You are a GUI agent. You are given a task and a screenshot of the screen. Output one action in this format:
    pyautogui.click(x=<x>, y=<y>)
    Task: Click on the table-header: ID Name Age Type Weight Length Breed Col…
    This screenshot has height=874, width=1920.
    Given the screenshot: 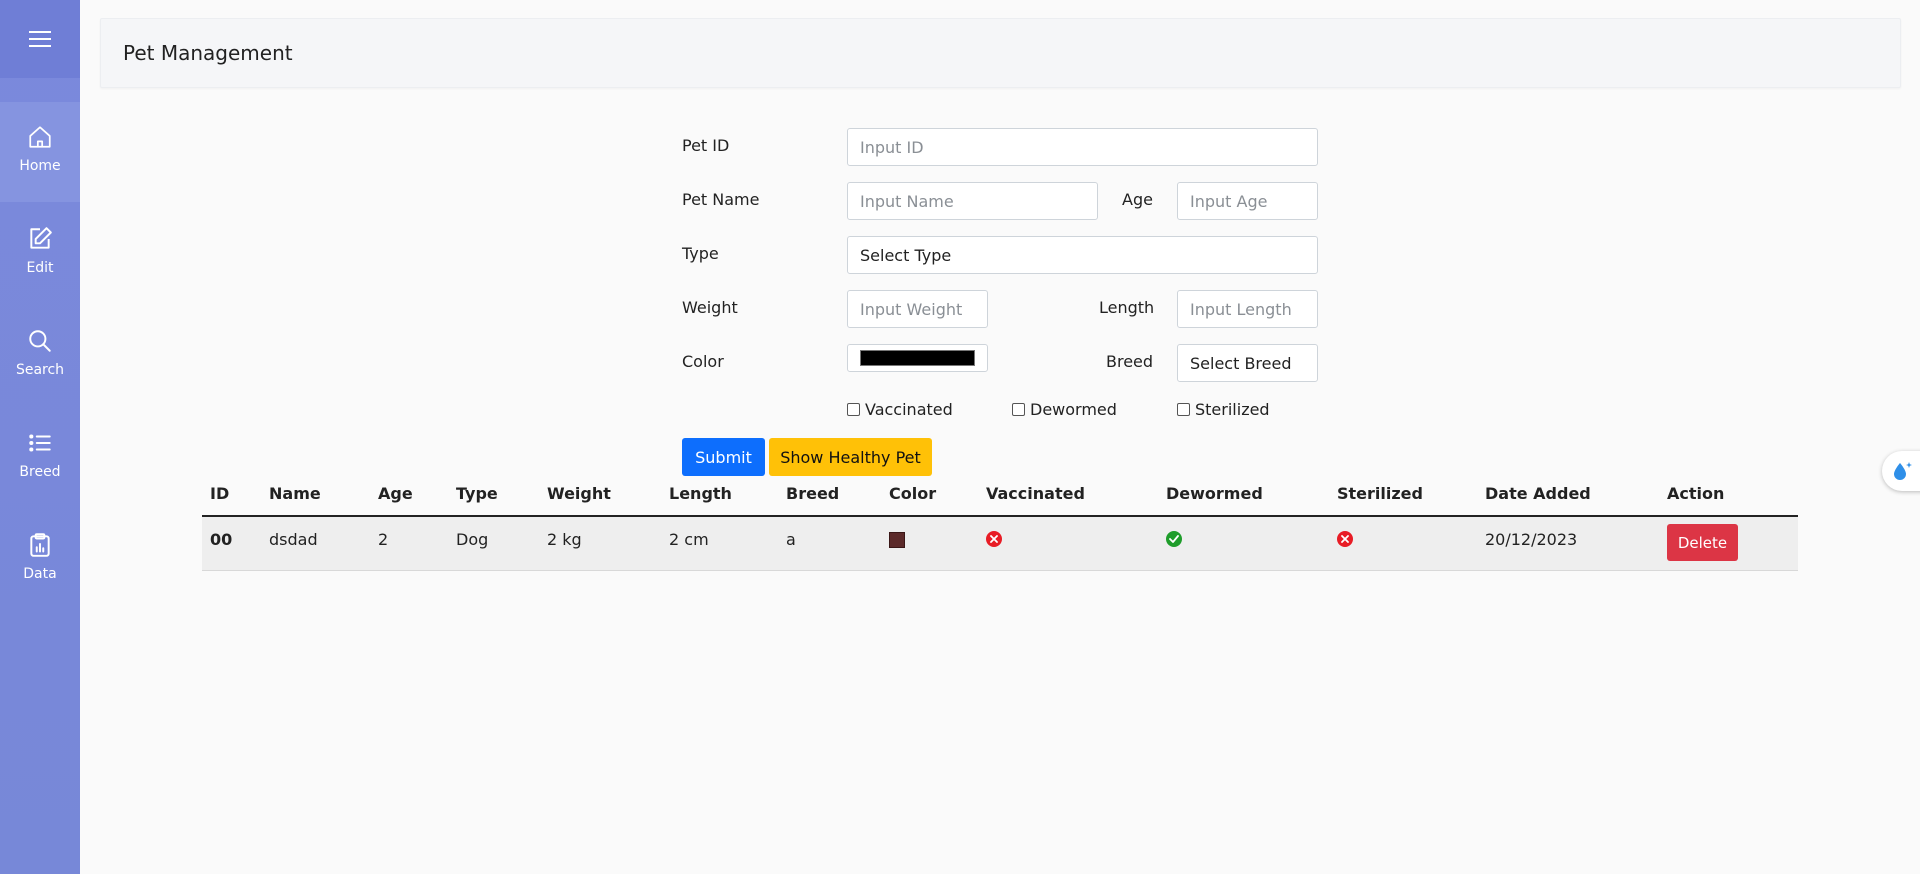 What is the action you would take?
    pyautogui.click(x=1000, y=494)
    